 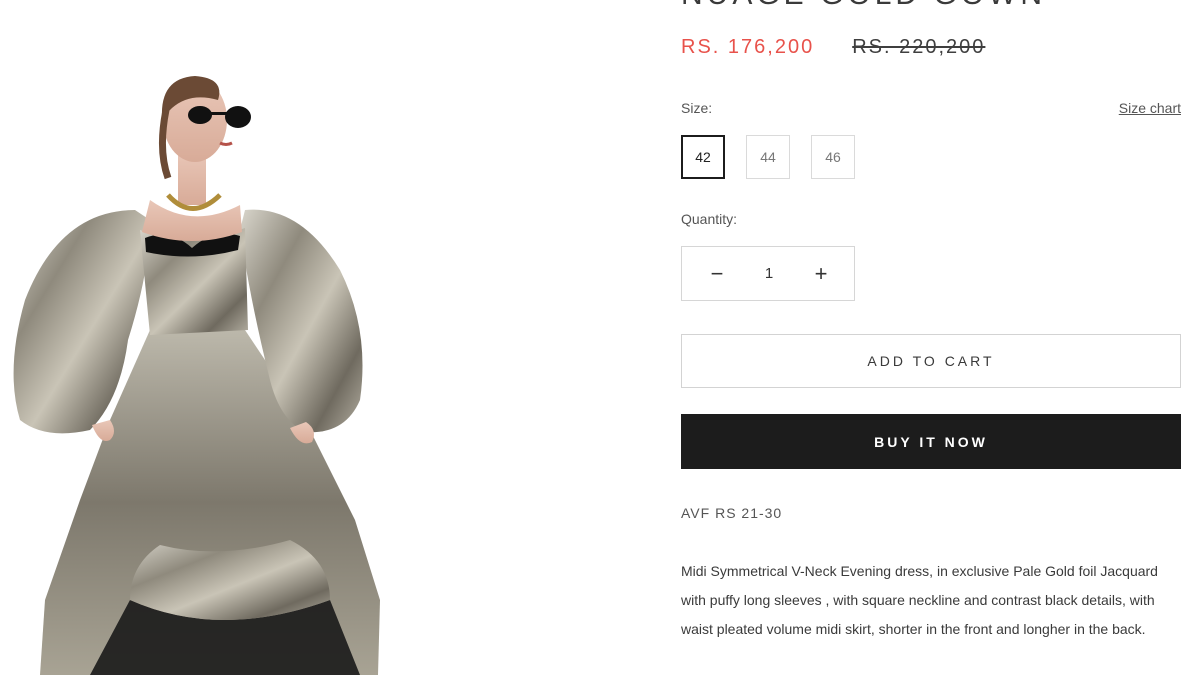 What do you see at coordinates (703, 157) in the screenshot?
I see `size-option-42: 42` at bounding box center [703, 157].